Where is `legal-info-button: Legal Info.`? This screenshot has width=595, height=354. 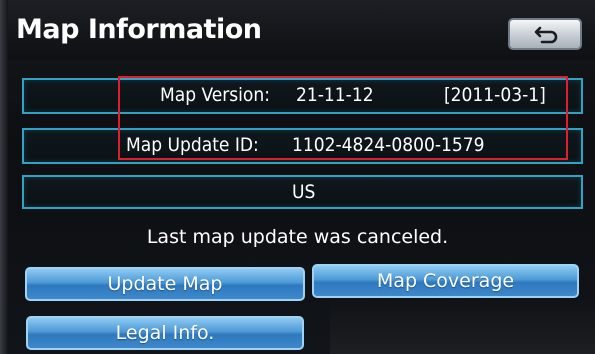 legal-info-button: Legal Info. is located at coordinates (165, 333).